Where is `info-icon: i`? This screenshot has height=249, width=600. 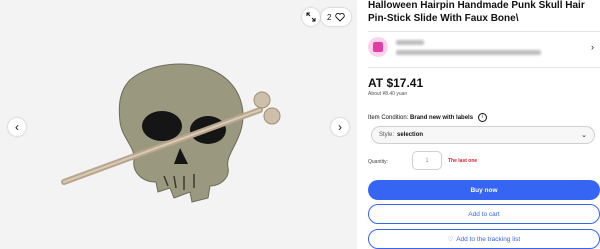 info-icon: i is located at coordinates (482, 117).